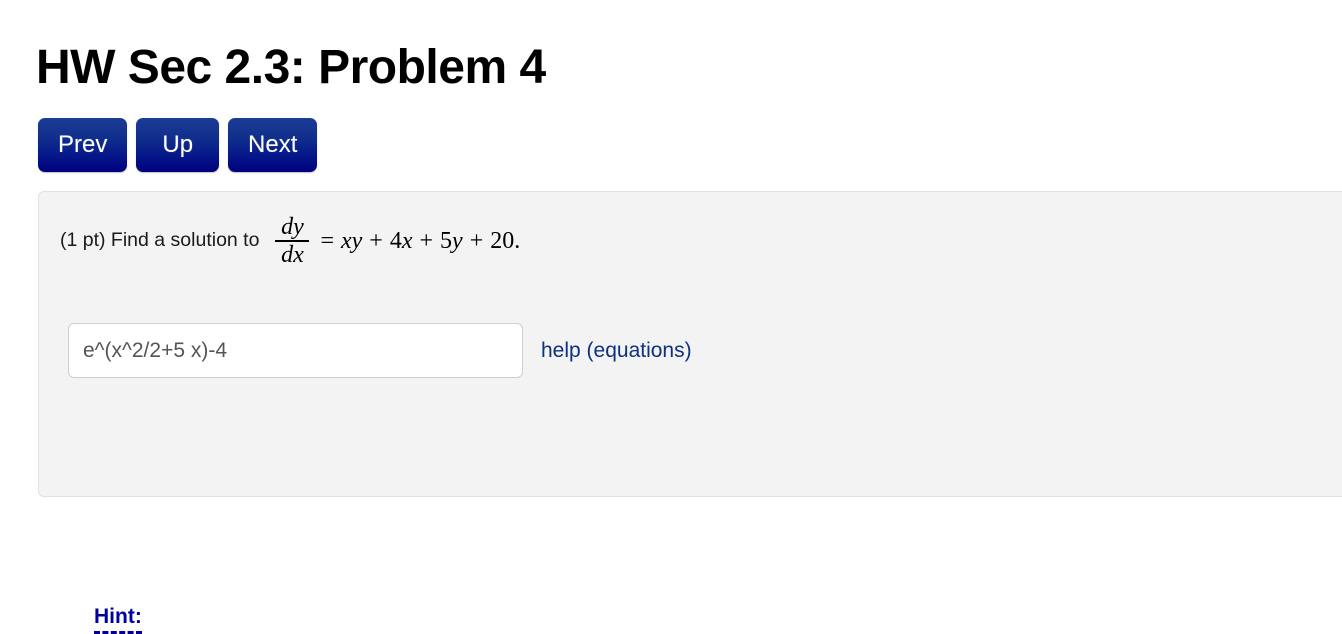 The height and width of the screenshot is (634, 1342). I want to click on up-button: Up, so click(178, 145).